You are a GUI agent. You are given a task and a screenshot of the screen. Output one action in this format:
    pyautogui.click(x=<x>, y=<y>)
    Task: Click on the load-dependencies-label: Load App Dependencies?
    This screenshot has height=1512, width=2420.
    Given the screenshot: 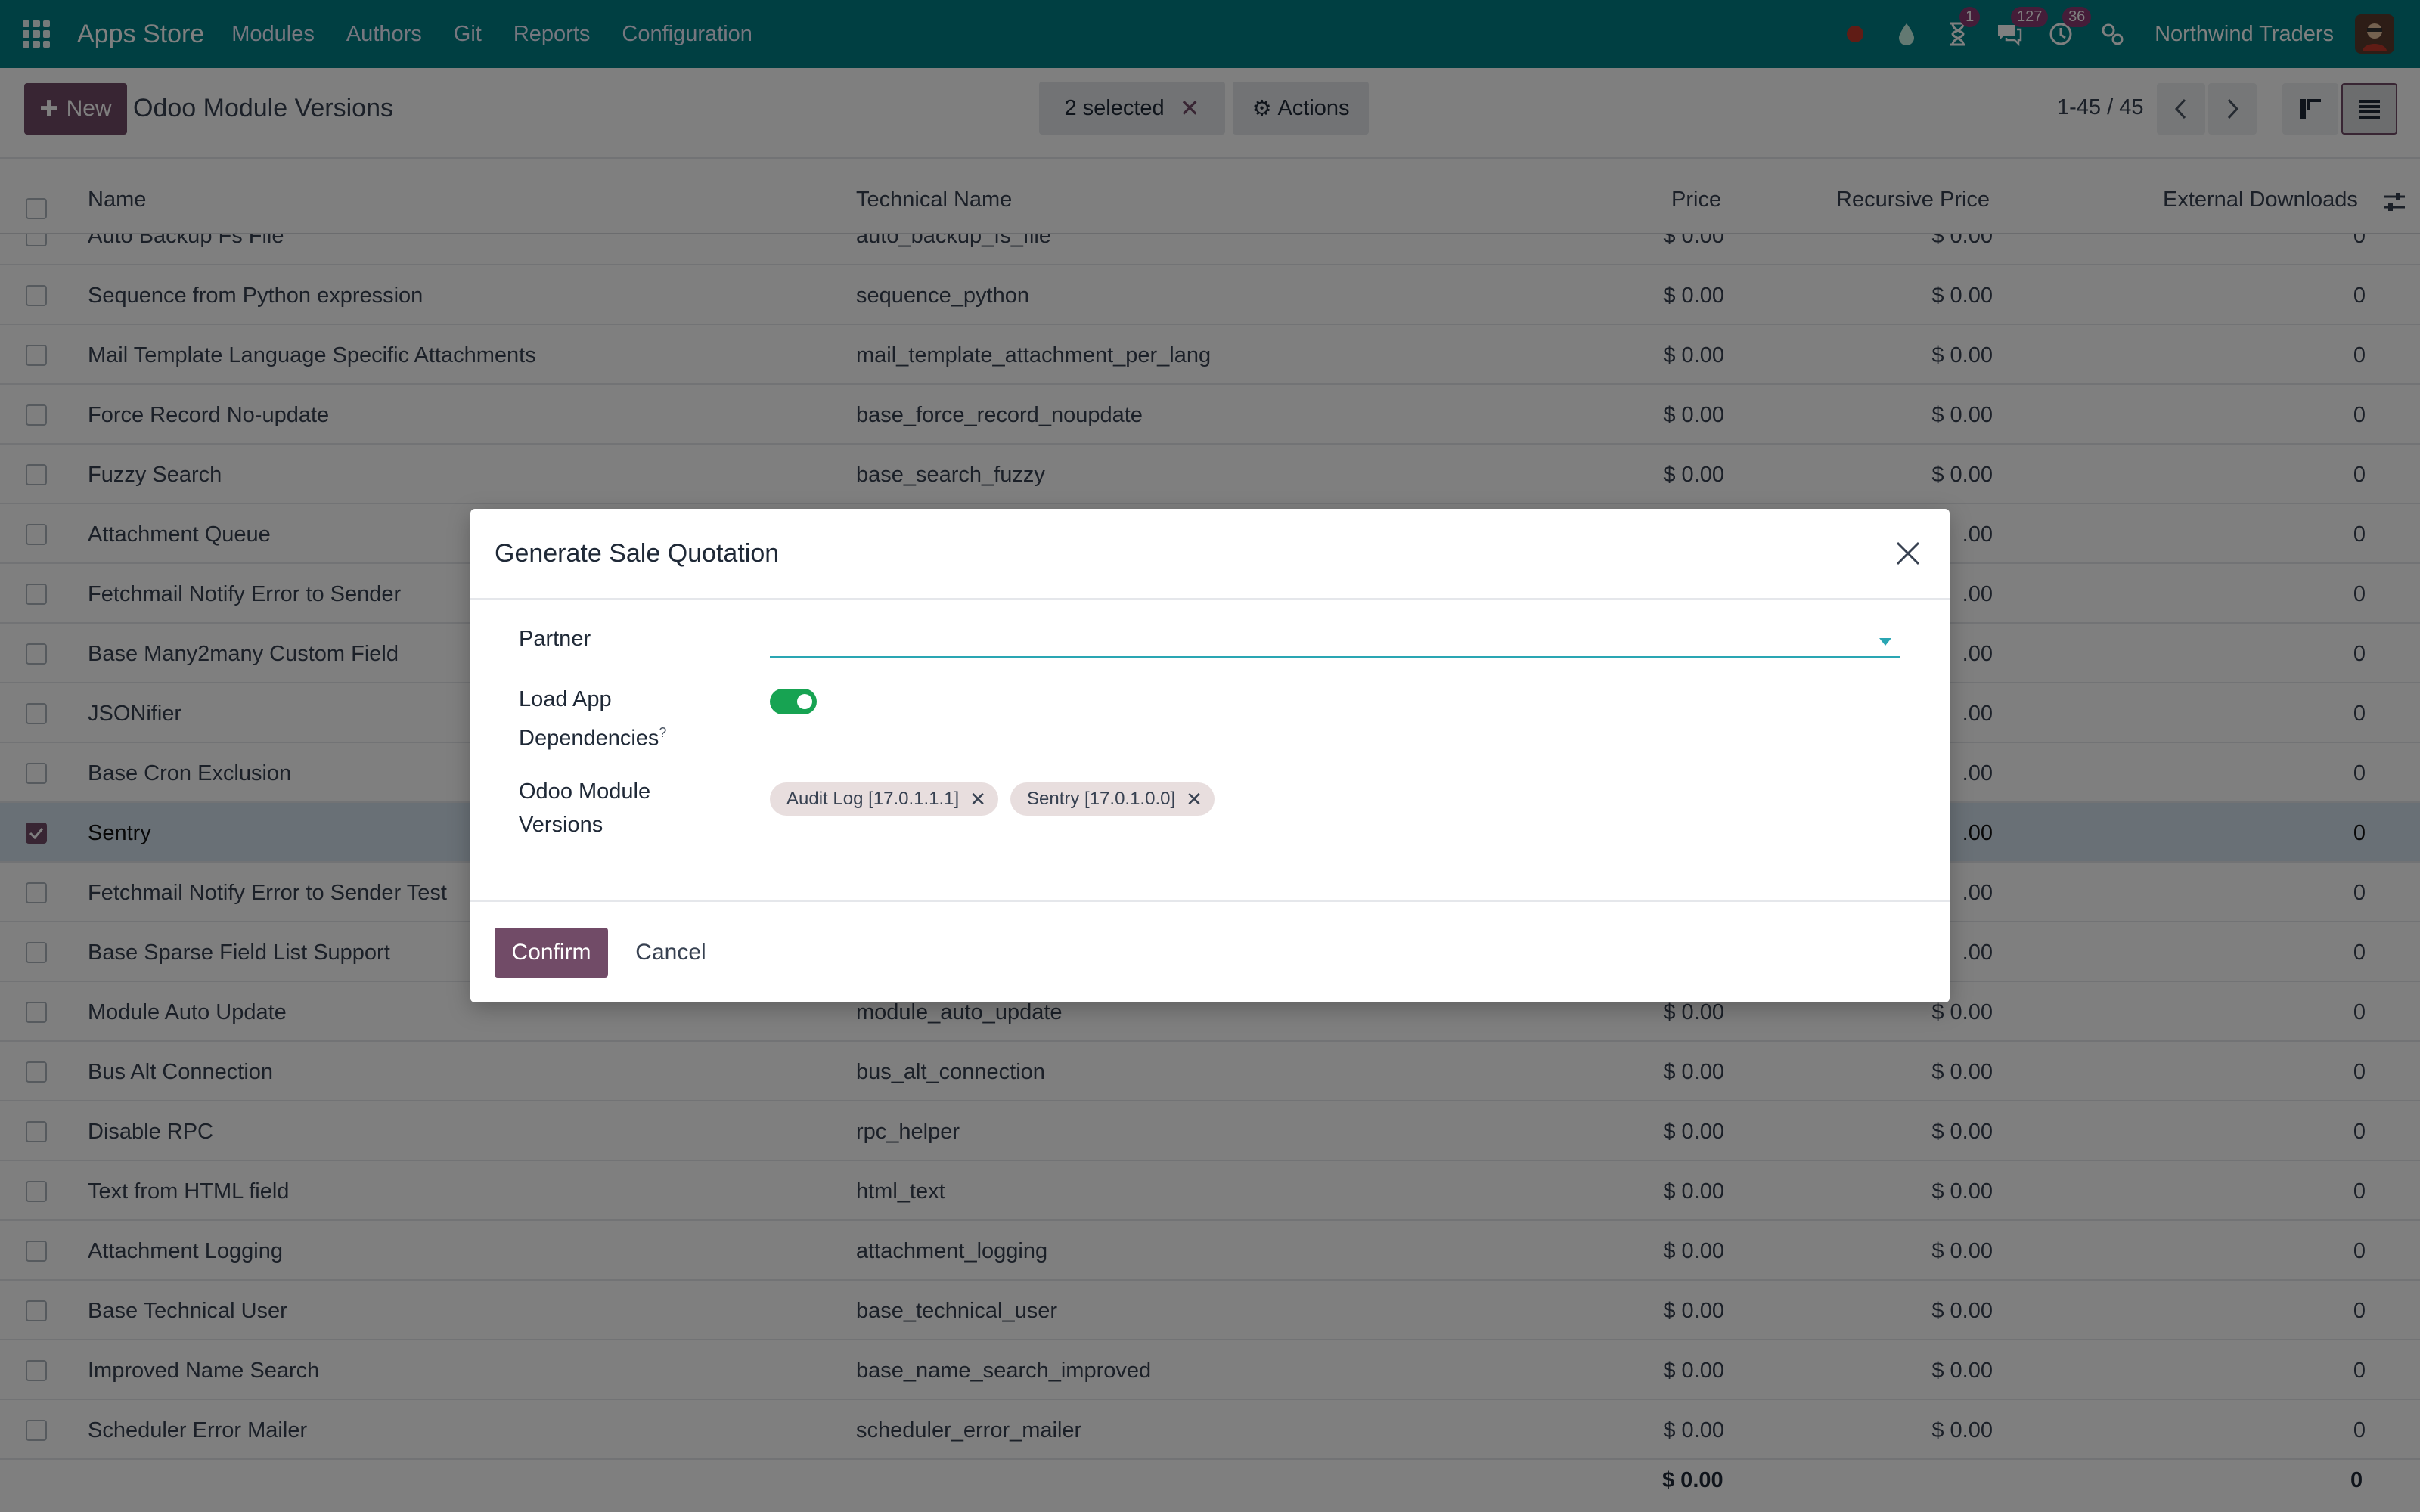 What is the action you would take?
    pyautogui.click(x=592, y=719)
    